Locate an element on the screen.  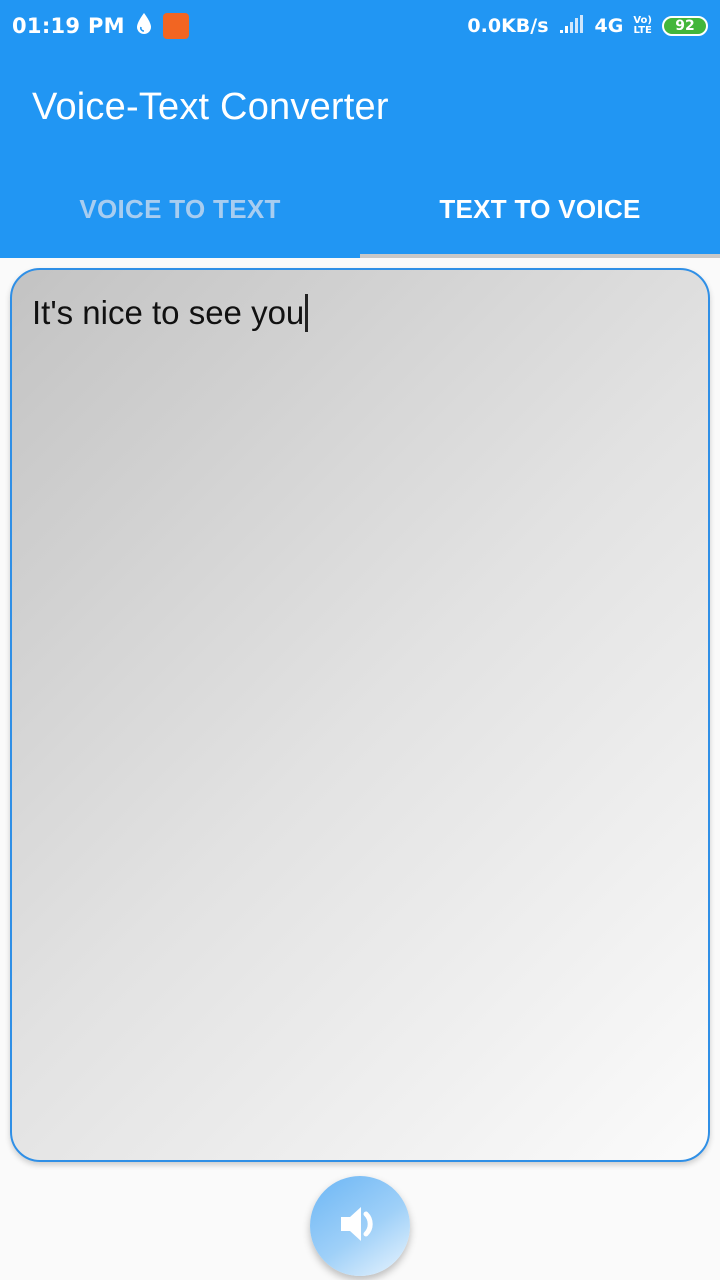
speak-button is located at coordinates (360, 1226).